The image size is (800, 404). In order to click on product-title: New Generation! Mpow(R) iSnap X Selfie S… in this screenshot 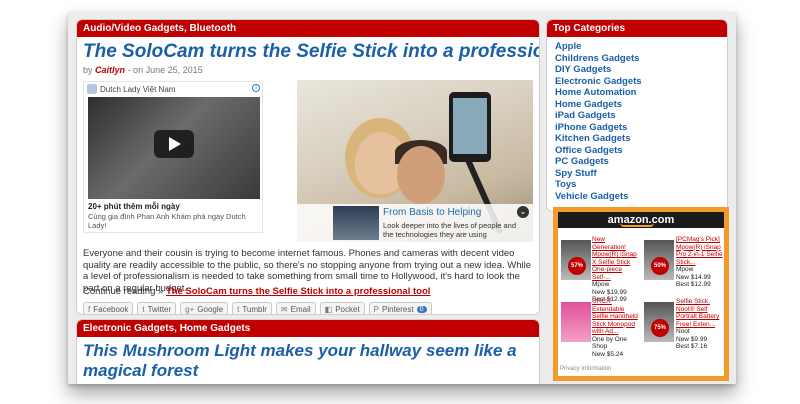, I will do `click(616, 258)`.